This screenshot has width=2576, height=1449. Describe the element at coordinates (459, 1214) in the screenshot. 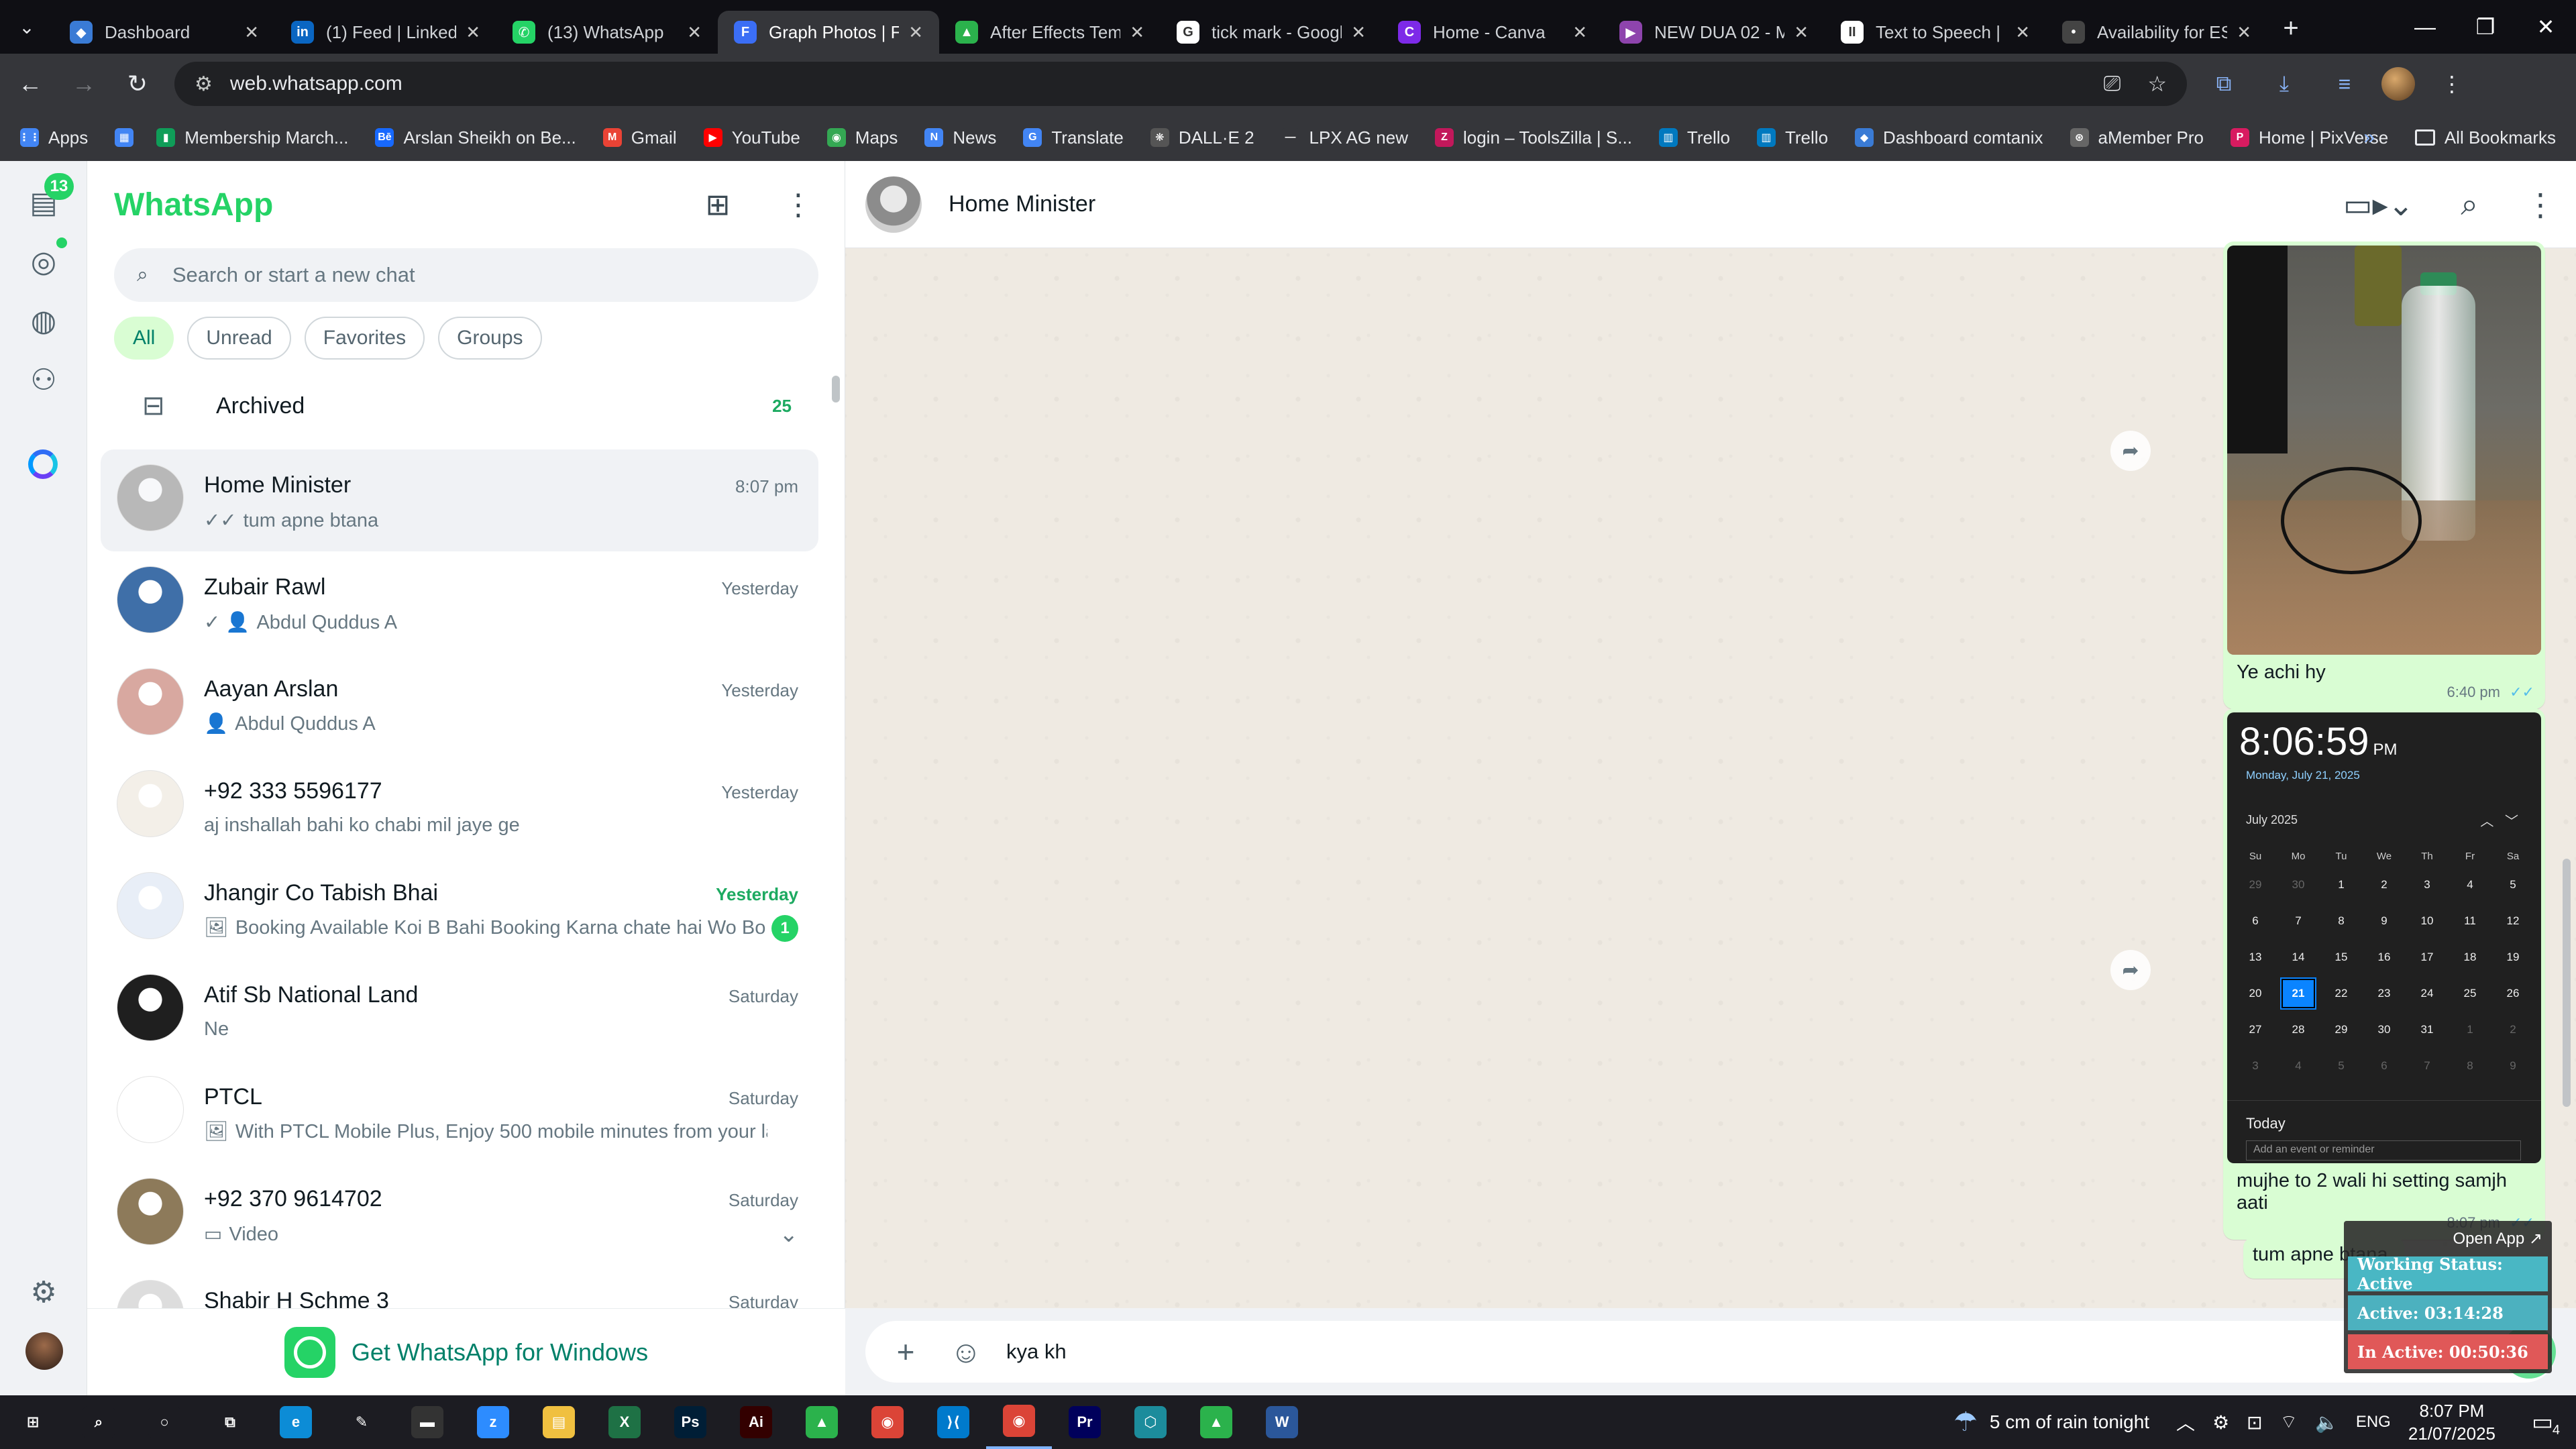

I see `chat-list-item: +92 370 9614702 Saturday ▭ Video ⌄` at that location.